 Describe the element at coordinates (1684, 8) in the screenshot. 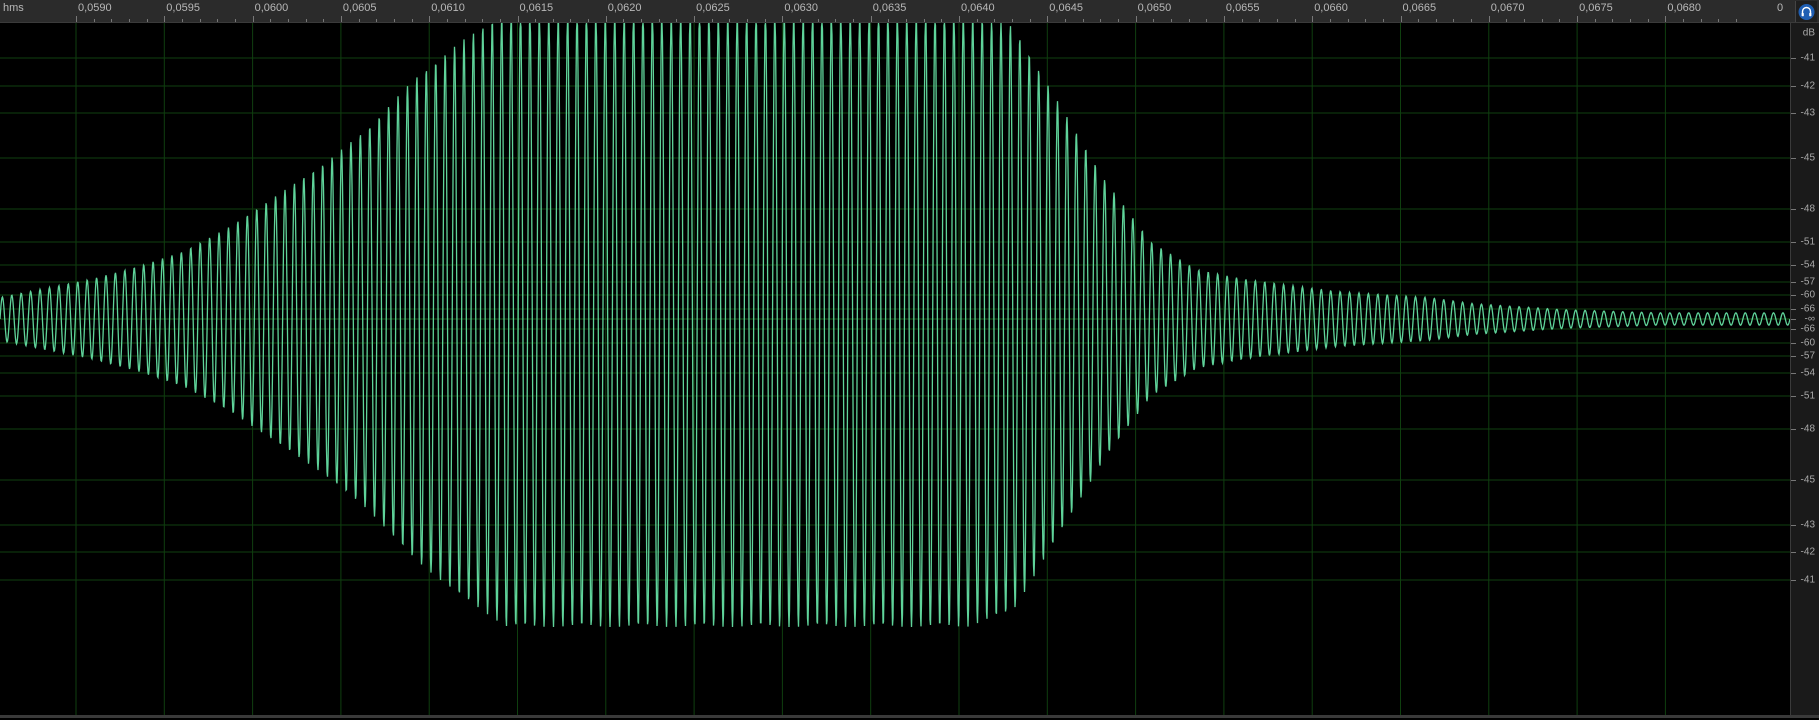

I see `time-tick-label: 0,0680` at that location.